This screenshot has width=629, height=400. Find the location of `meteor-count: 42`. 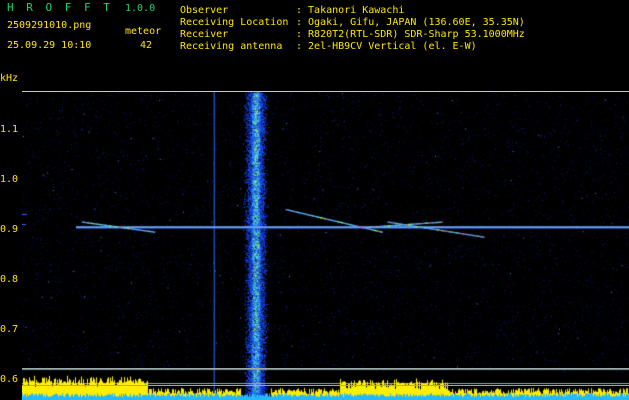

meteor-count: 42 is located at coordinates (146, 45).